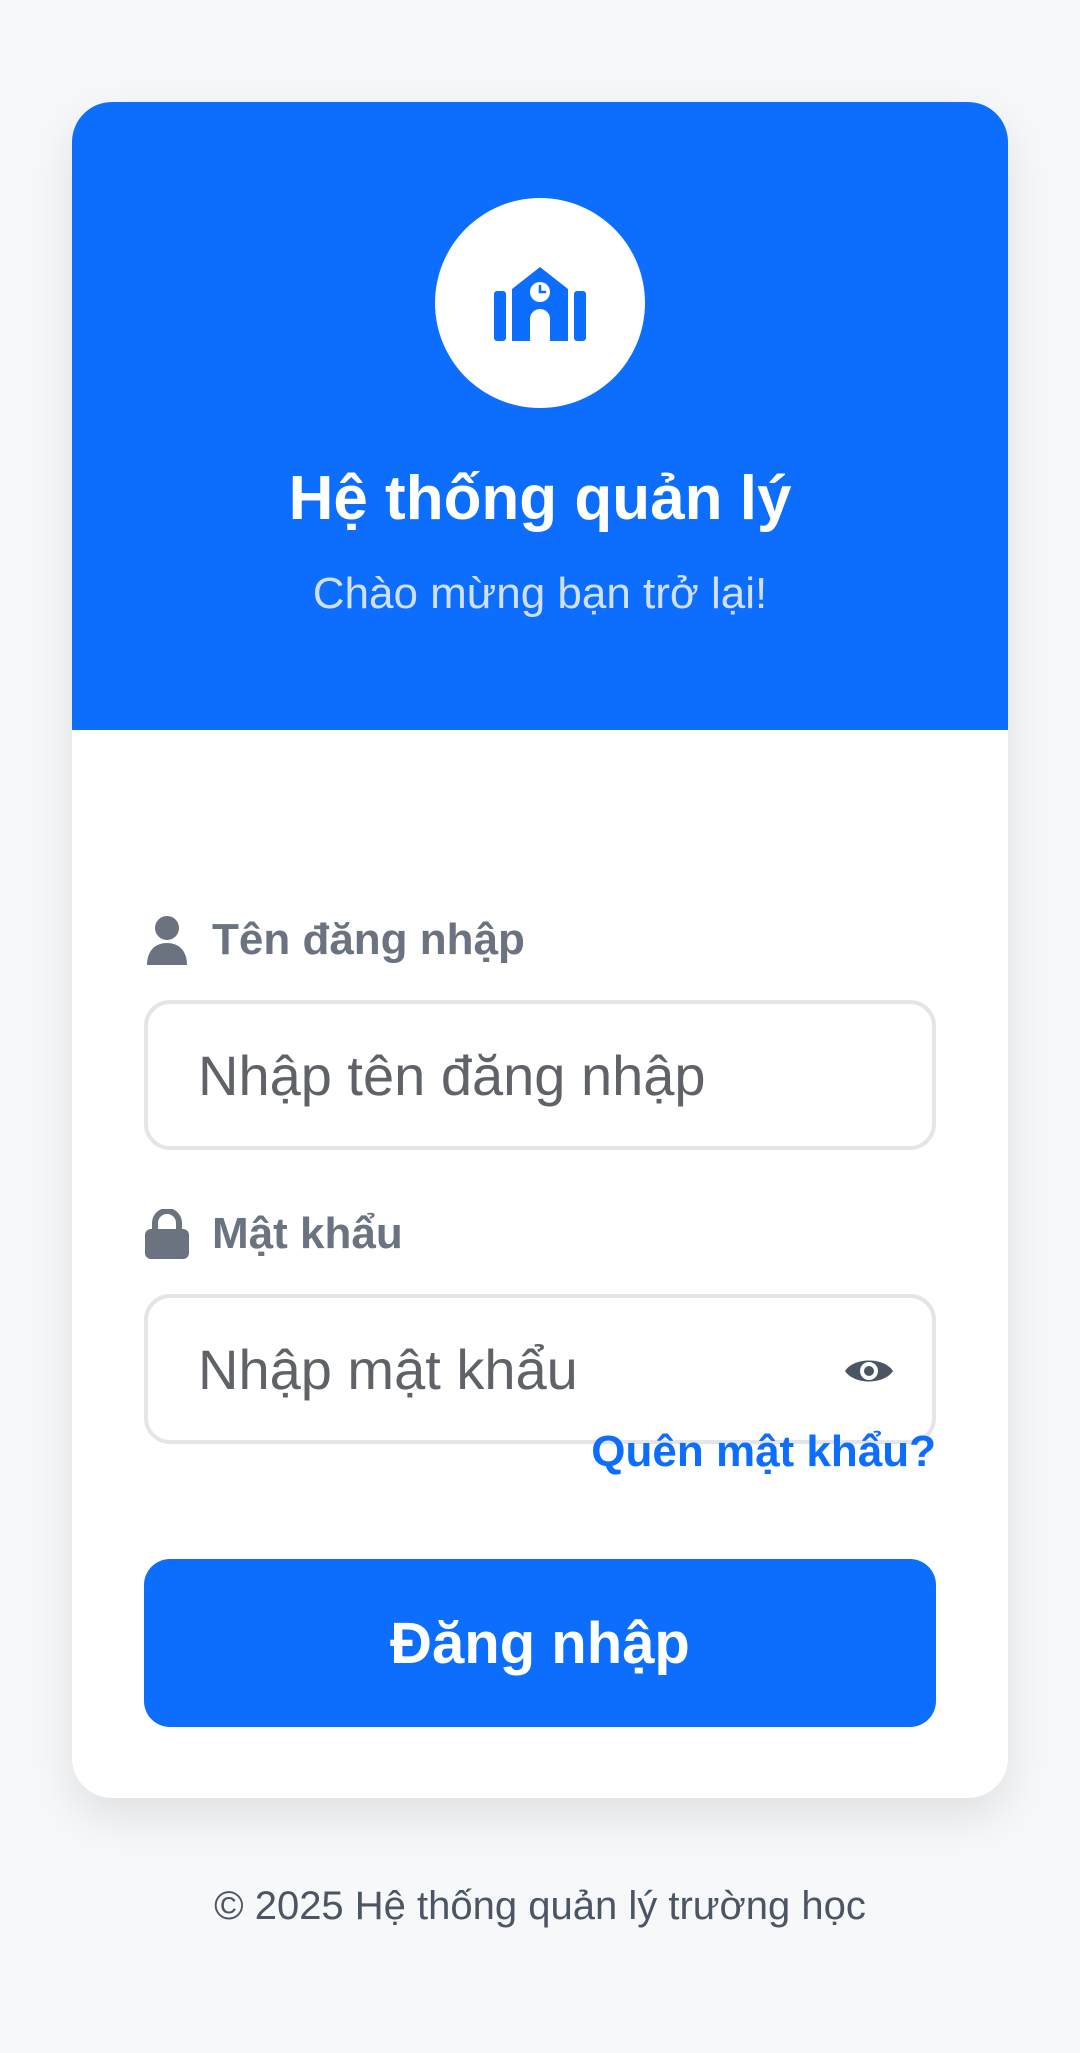 The height and width of the screenshot is (2053, 1080). I want to click on password-label-text: Mật khẩu, so click(307, 1233).